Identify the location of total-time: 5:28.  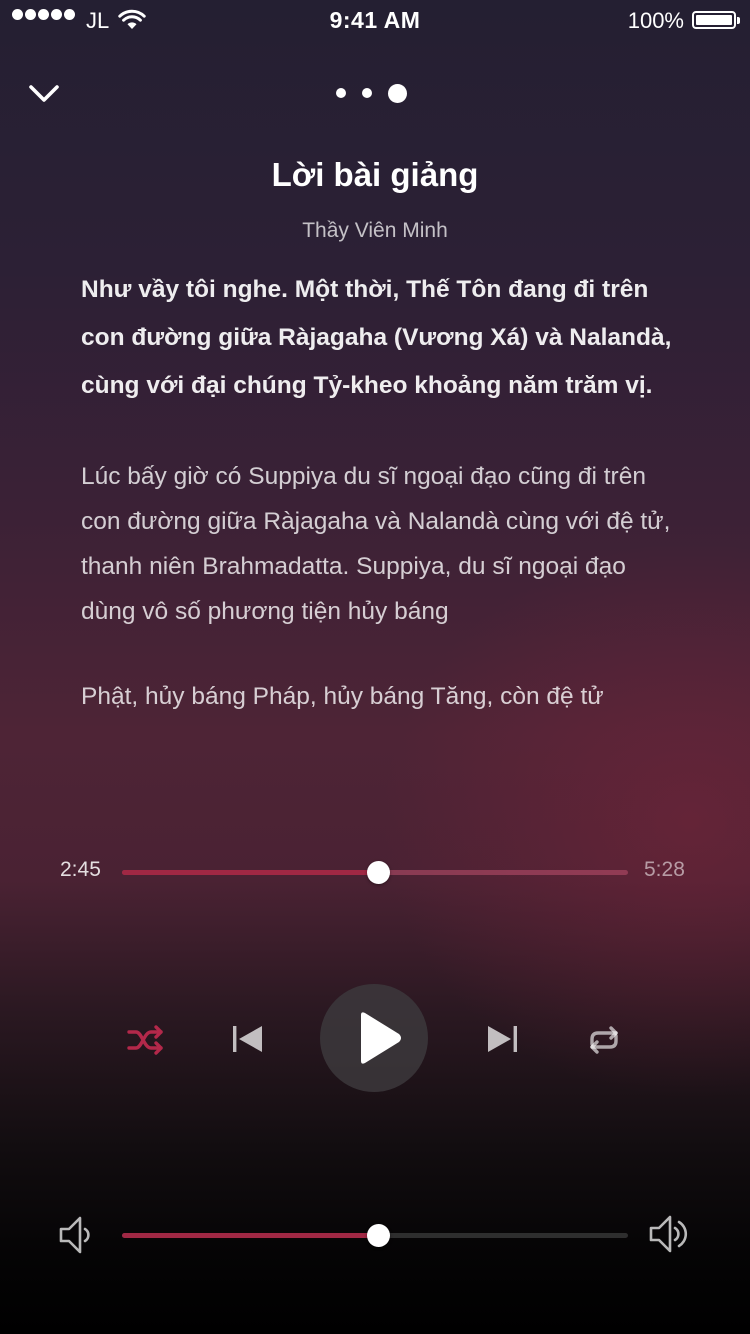
(664, 869).